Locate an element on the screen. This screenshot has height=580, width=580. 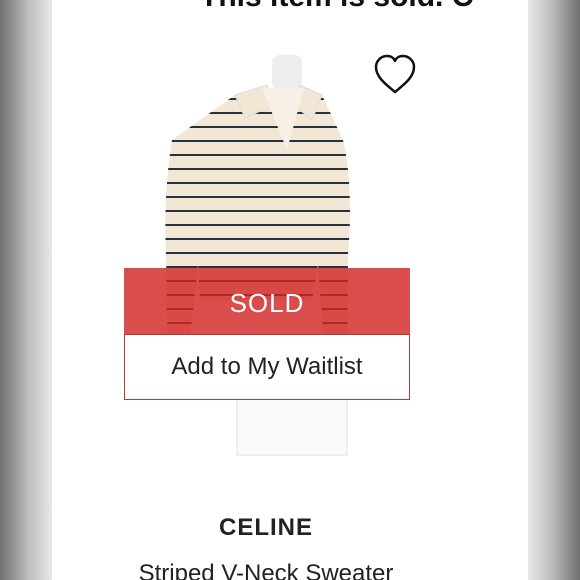
add-to-waitlist-button: Add to My Waitlist is located at coordinates (267, 367).